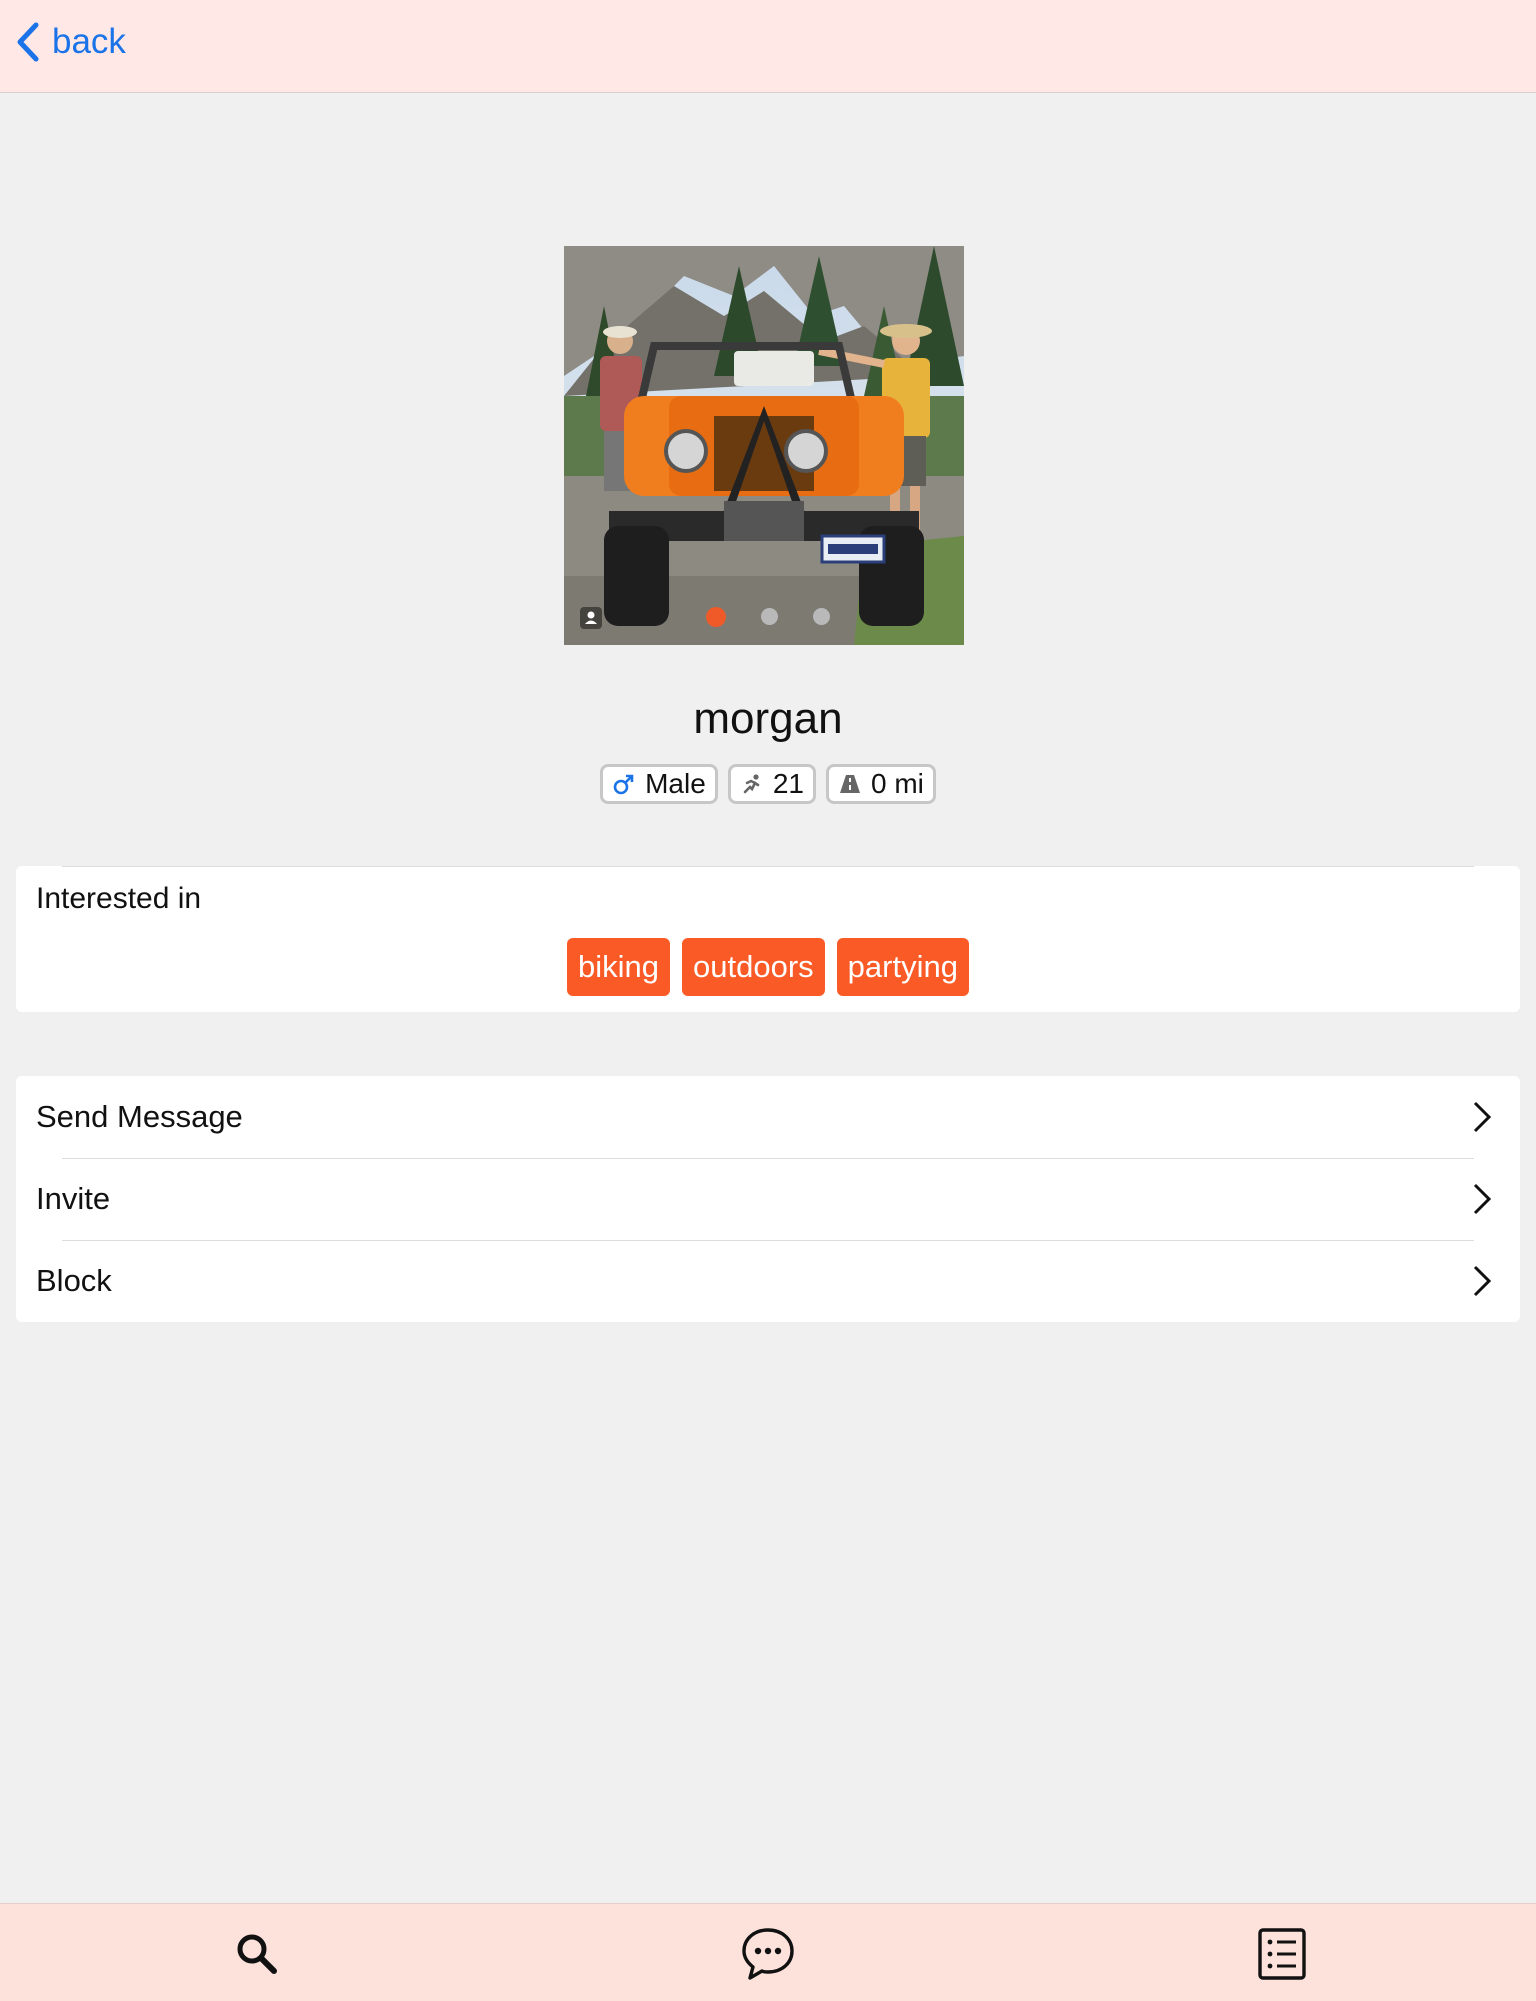  I want to click on chevron-left-icon, so click(28, 42).